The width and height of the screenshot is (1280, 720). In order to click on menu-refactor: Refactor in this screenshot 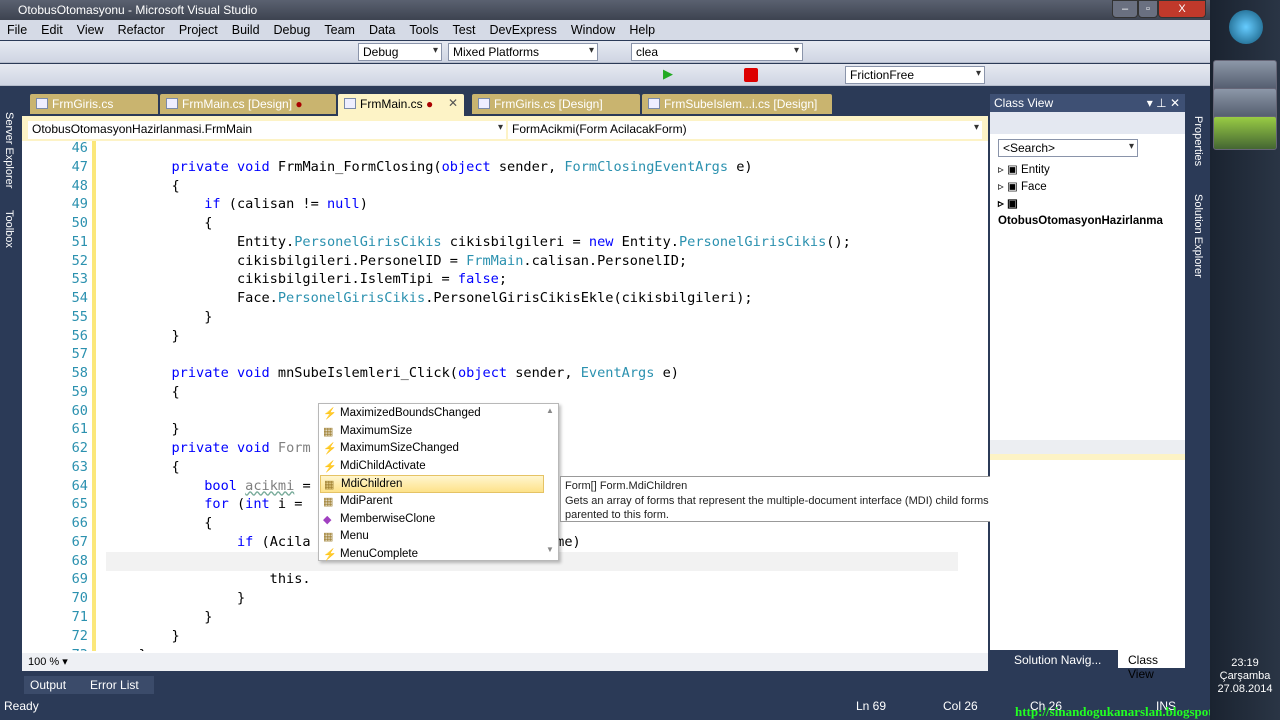, I will do `click(141, 31)`.